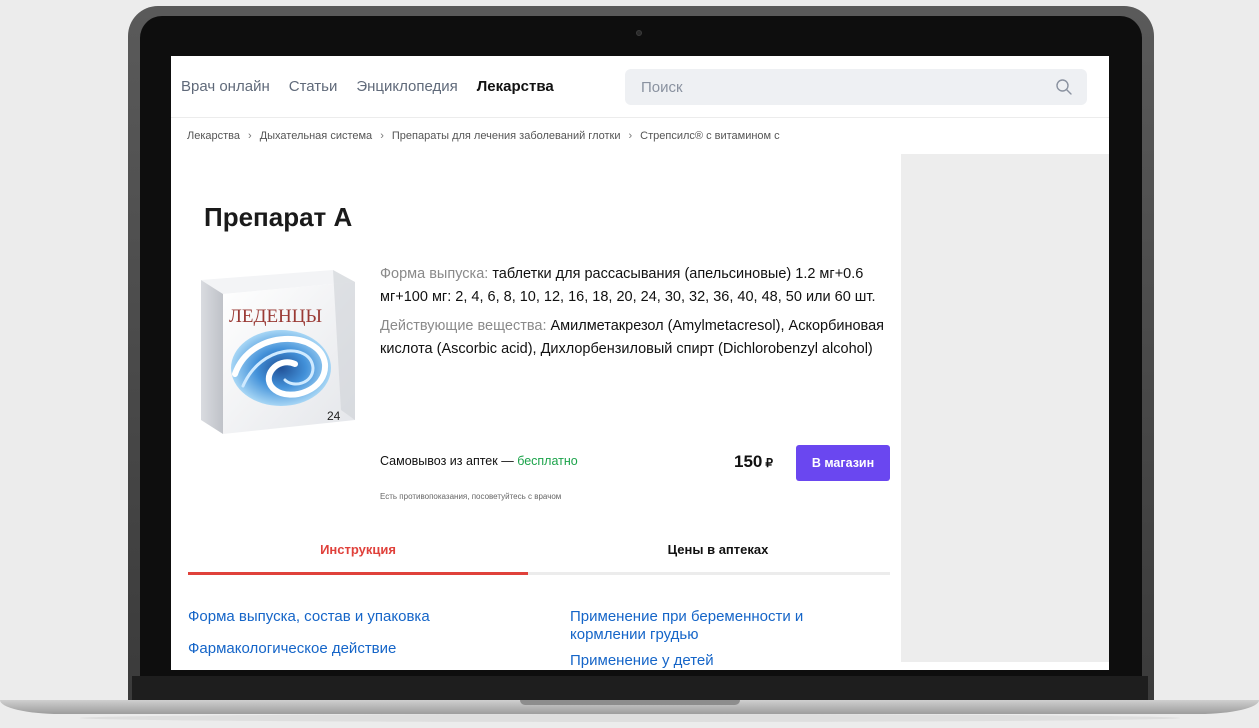 This screenshot has height=728, width=1259. What do you see at coordinates (358, 573) in the screenshot?
I see `active-tab-indicator` at bounding box center [358, 573].